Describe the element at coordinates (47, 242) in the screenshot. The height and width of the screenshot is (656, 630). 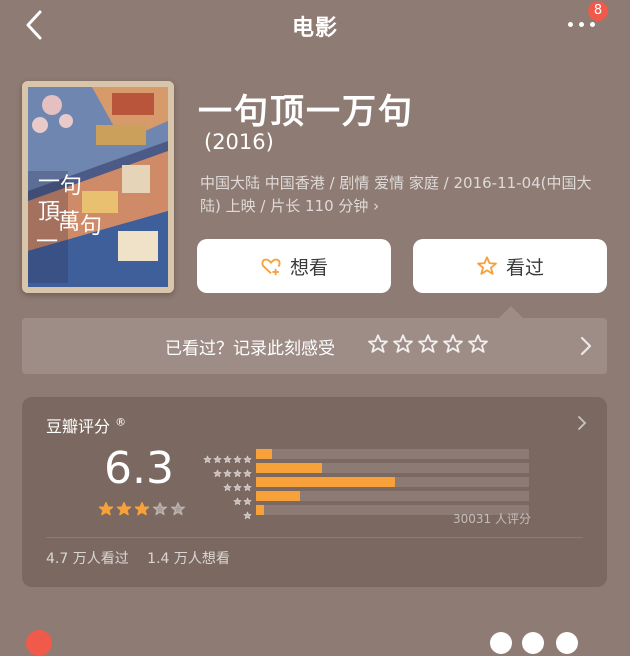
I see `poster-text-4: 一` at that location.